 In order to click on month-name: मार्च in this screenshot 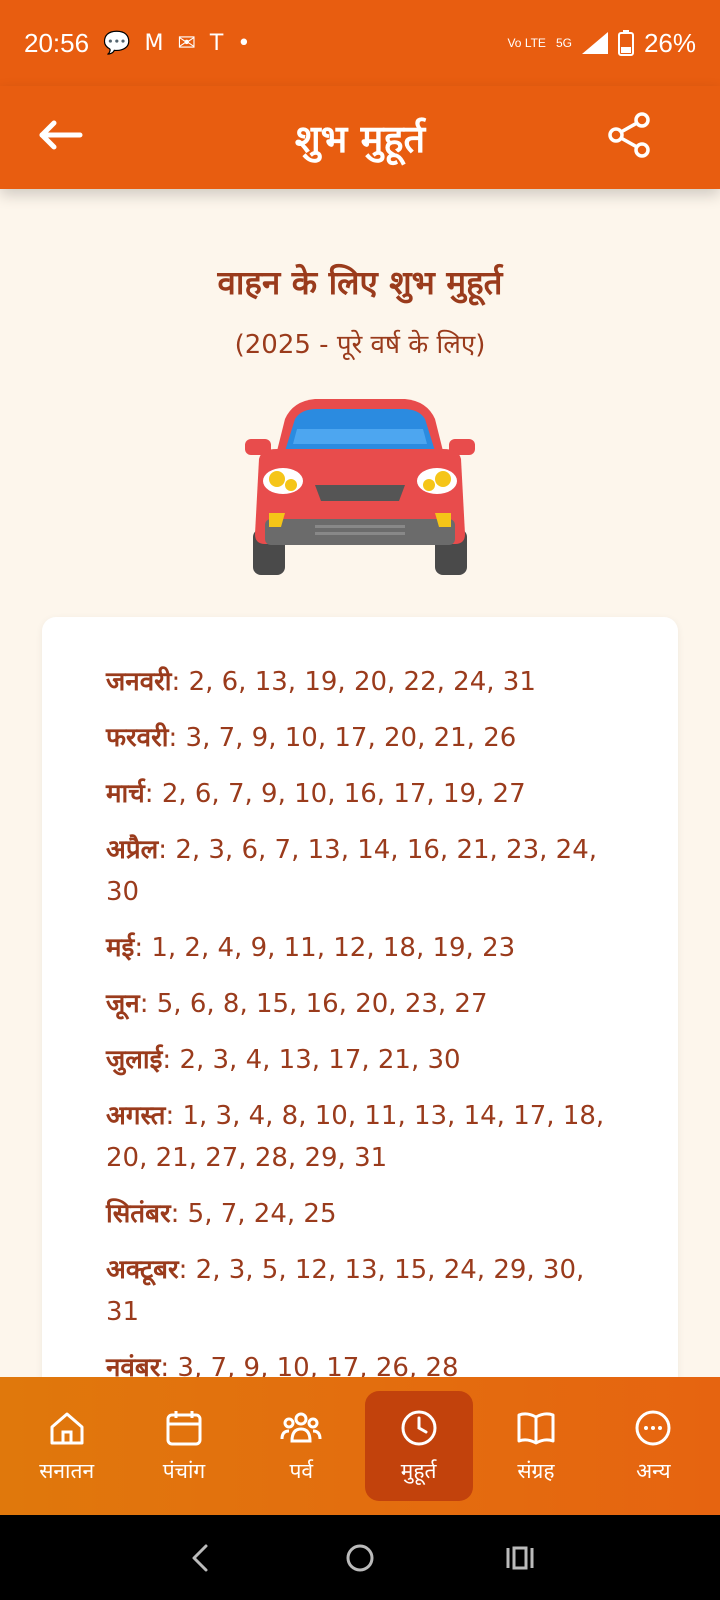, I will do `click(125, 794)`.